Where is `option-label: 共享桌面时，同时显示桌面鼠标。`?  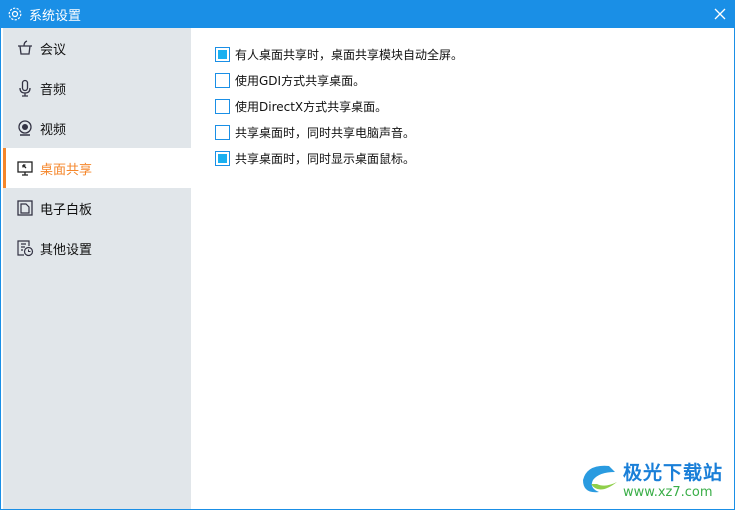 option-label: 共享桌面时，同时显示桌面鼠标。 is located at coordinates (325, 158).